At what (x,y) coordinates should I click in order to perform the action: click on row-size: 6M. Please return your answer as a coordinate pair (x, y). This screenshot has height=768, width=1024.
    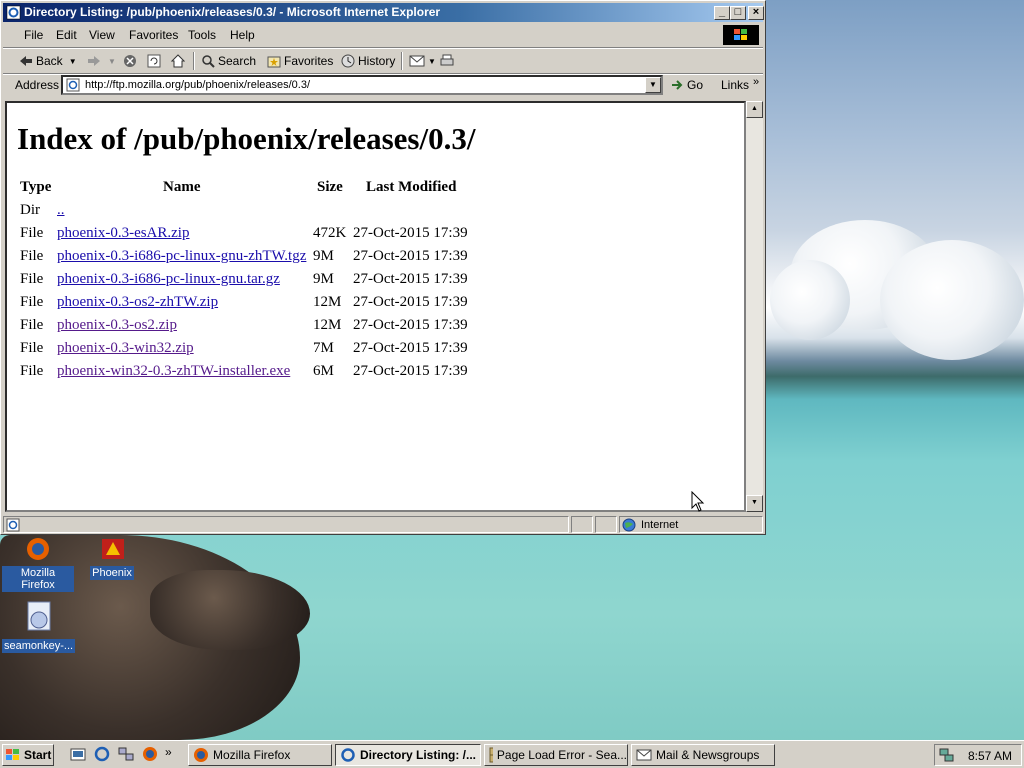
    Looking at the image, I should click on (323, 371).